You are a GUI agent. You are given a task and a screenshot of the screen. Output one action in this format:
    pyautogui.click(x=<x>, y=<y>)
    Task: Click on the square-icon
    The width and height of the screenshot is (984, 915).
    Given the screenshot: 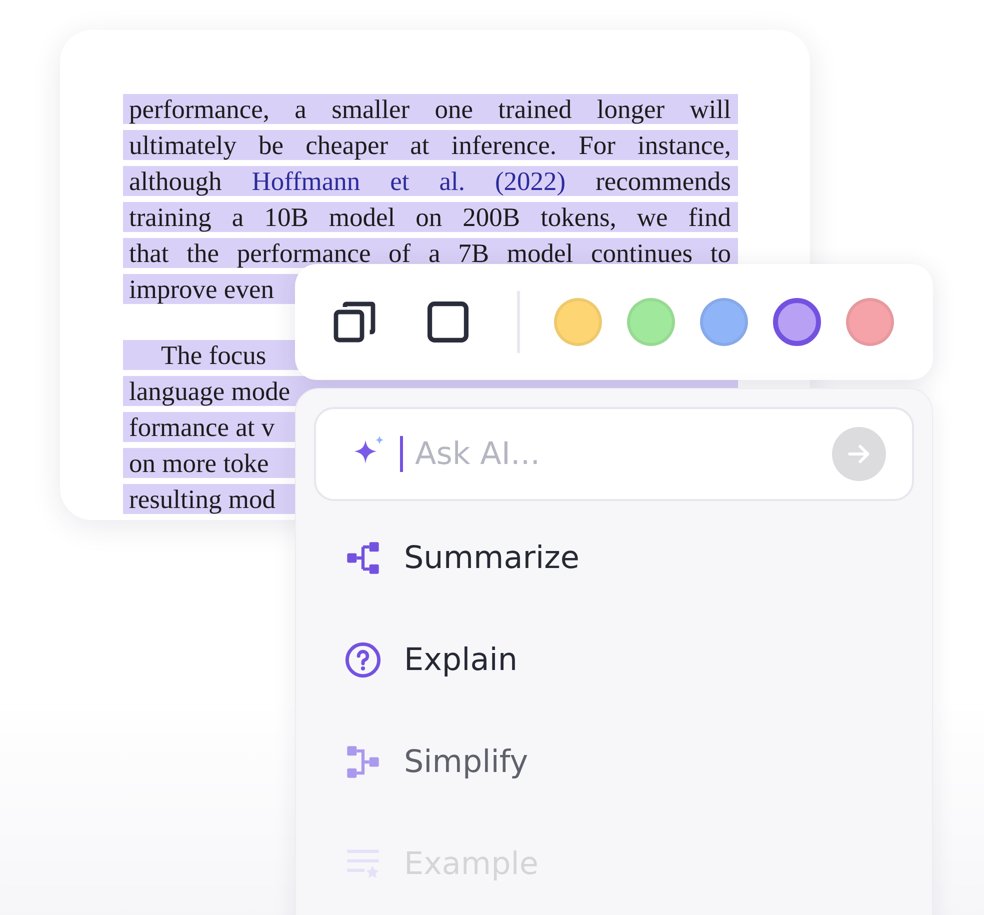 What is the action you would take?
    pyautogui.click(x=448, y=322)
    